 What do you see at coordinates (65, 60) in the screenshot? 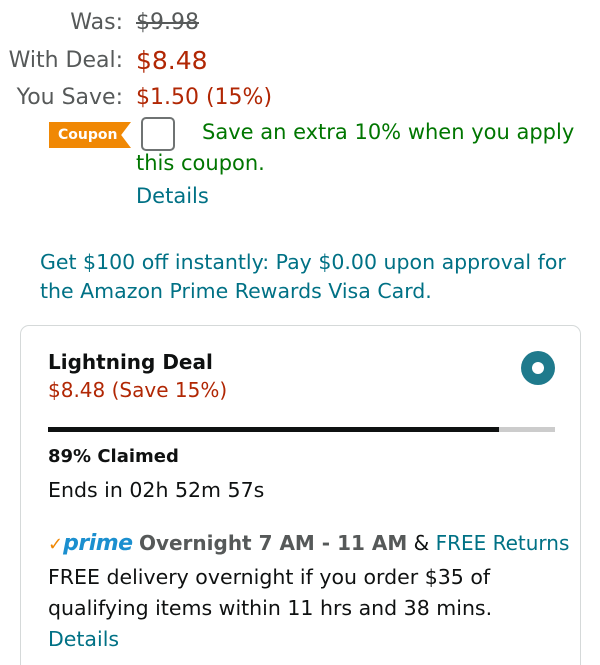
I see `with-deal-label: With Deal:` at bounding box center [65, 60].